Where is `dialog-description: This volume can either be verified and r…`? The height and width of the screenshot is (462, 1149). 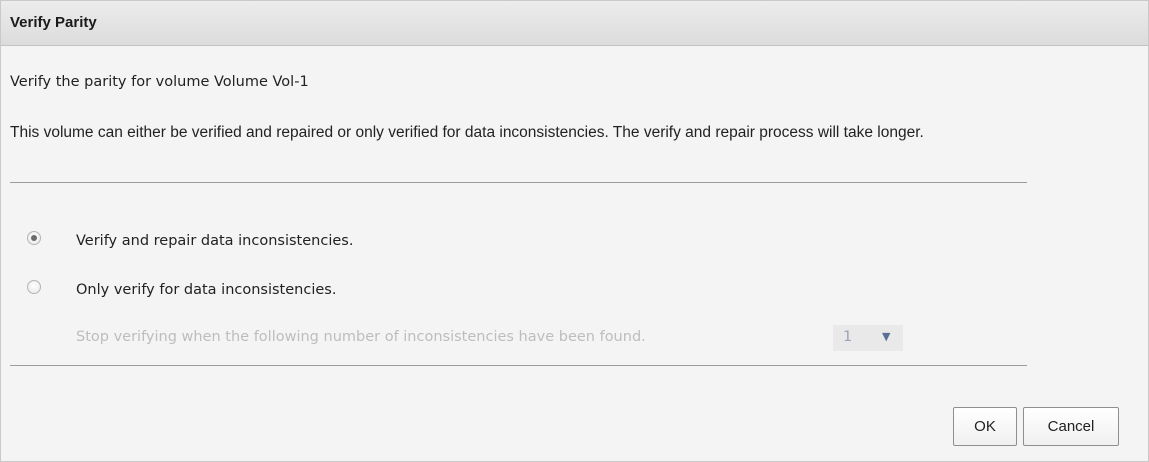 dialog-description: This volume can either be verified and r… is located at coordinates (467, 132).